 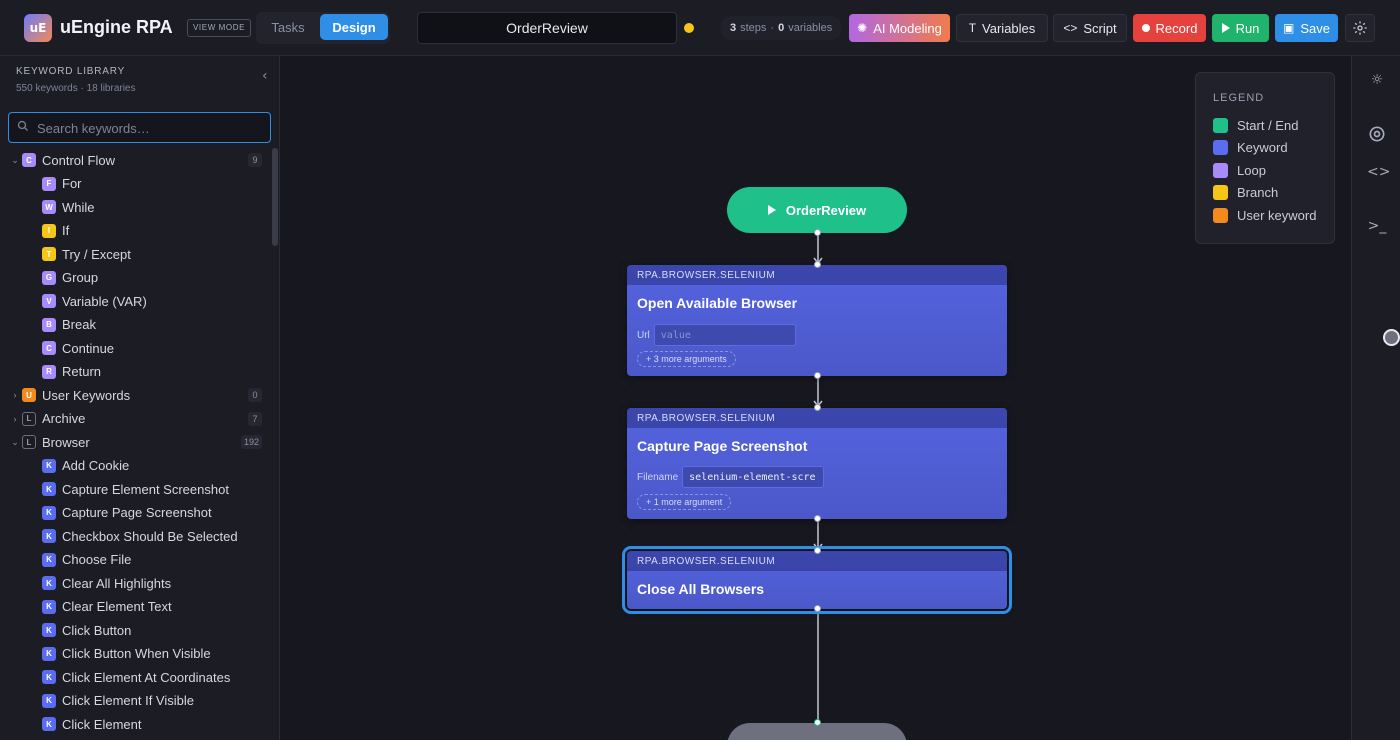 I want to click on keyword-badge: F, so click(x=49, y=183).